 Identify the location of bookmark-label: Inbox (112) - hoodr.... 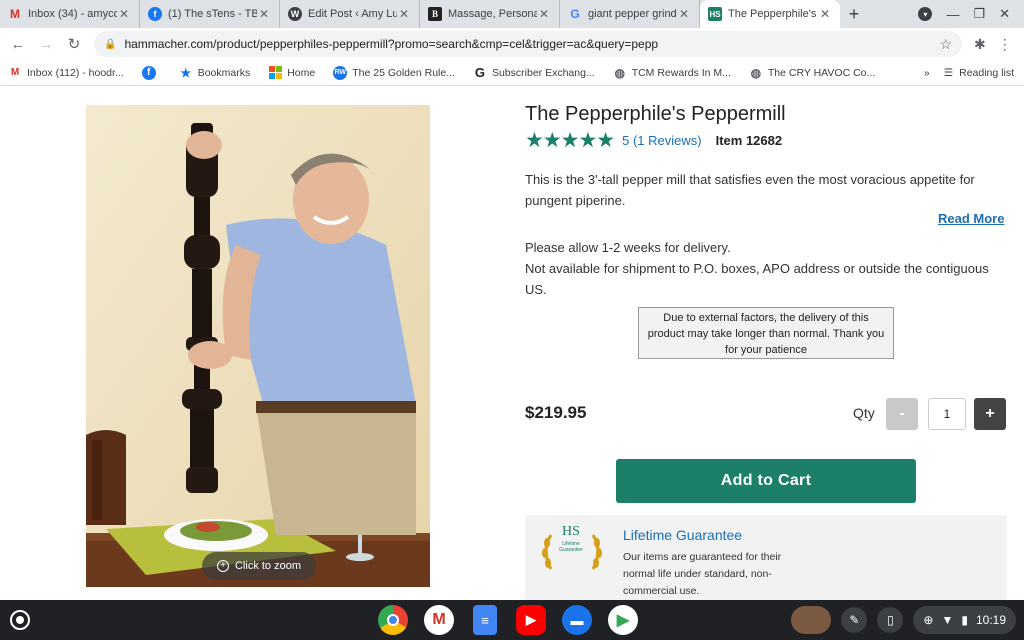
(75, 72).